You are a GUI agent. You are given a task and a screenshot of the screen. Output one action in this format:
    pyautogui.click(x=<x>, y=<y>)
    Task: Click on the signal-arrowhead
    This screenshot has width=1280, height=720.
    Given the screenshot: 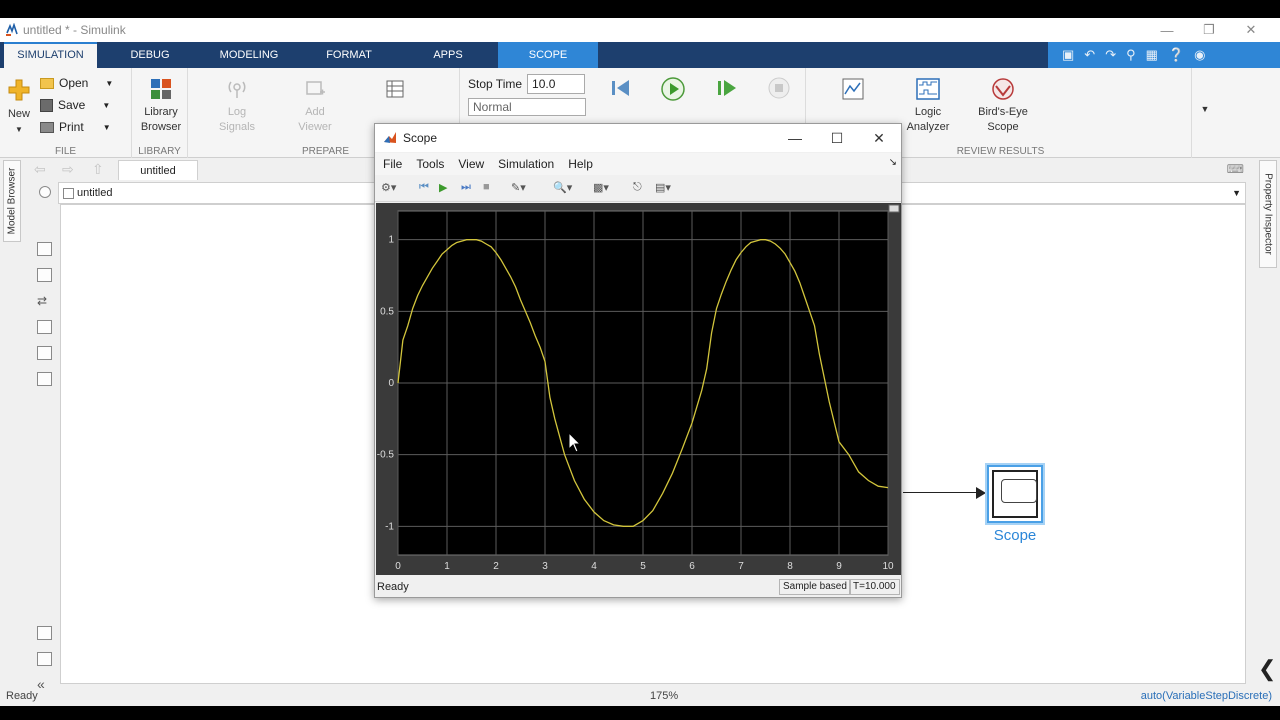 What is the action you would take?
    pyautogui.click(x=981, y=493)
    